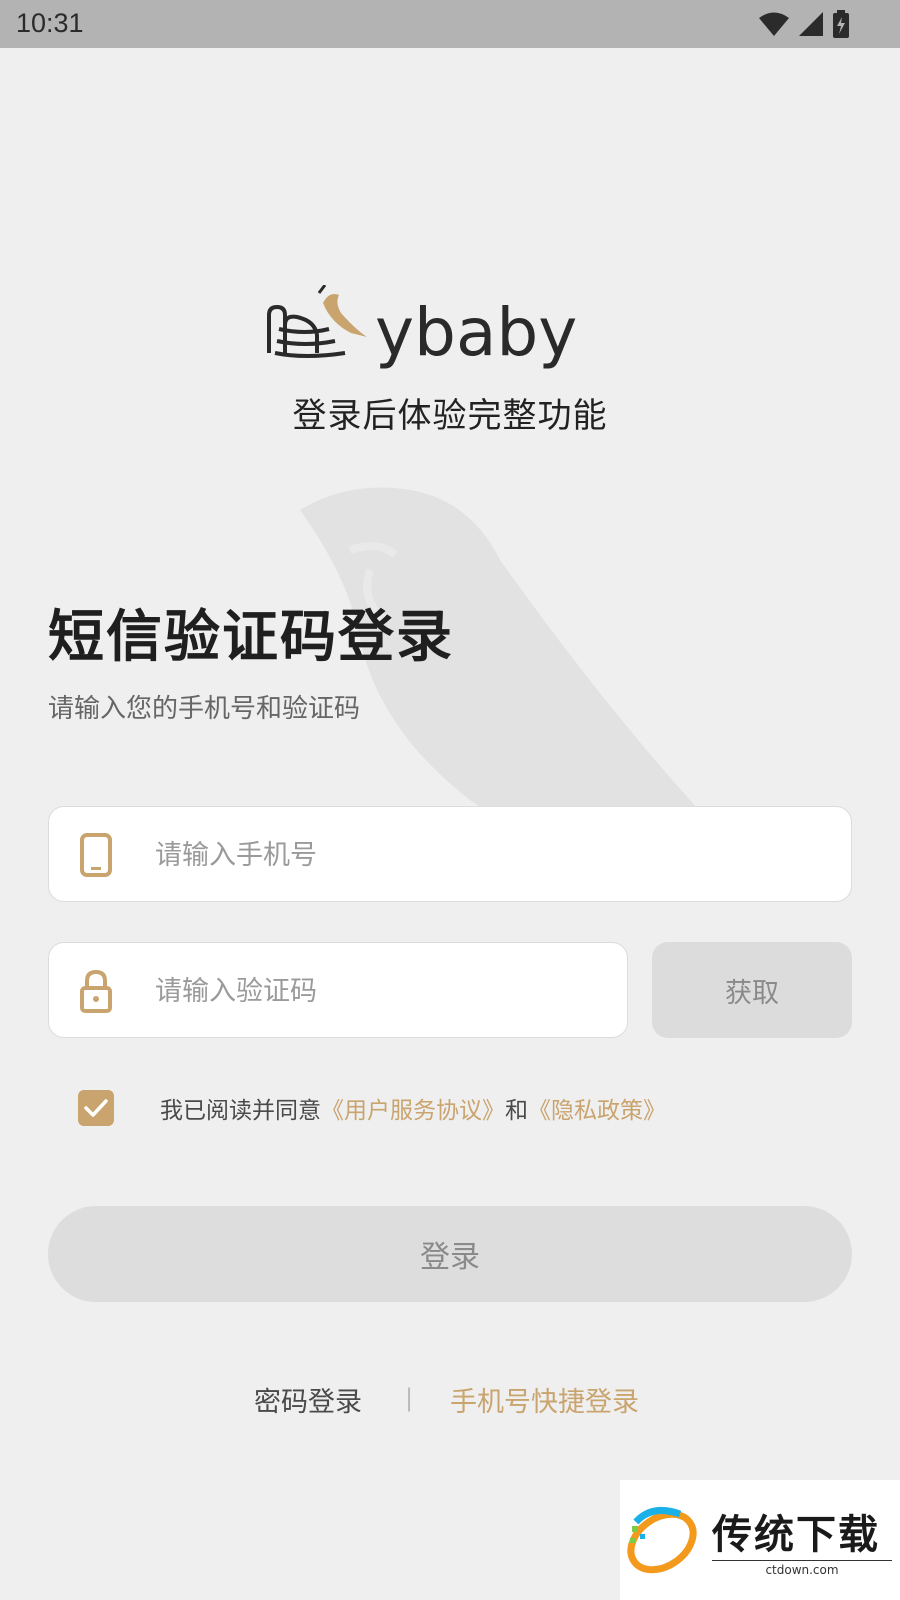  I want to click on agreement-prefix: 我已阅读并同意, so click(240, 1111).